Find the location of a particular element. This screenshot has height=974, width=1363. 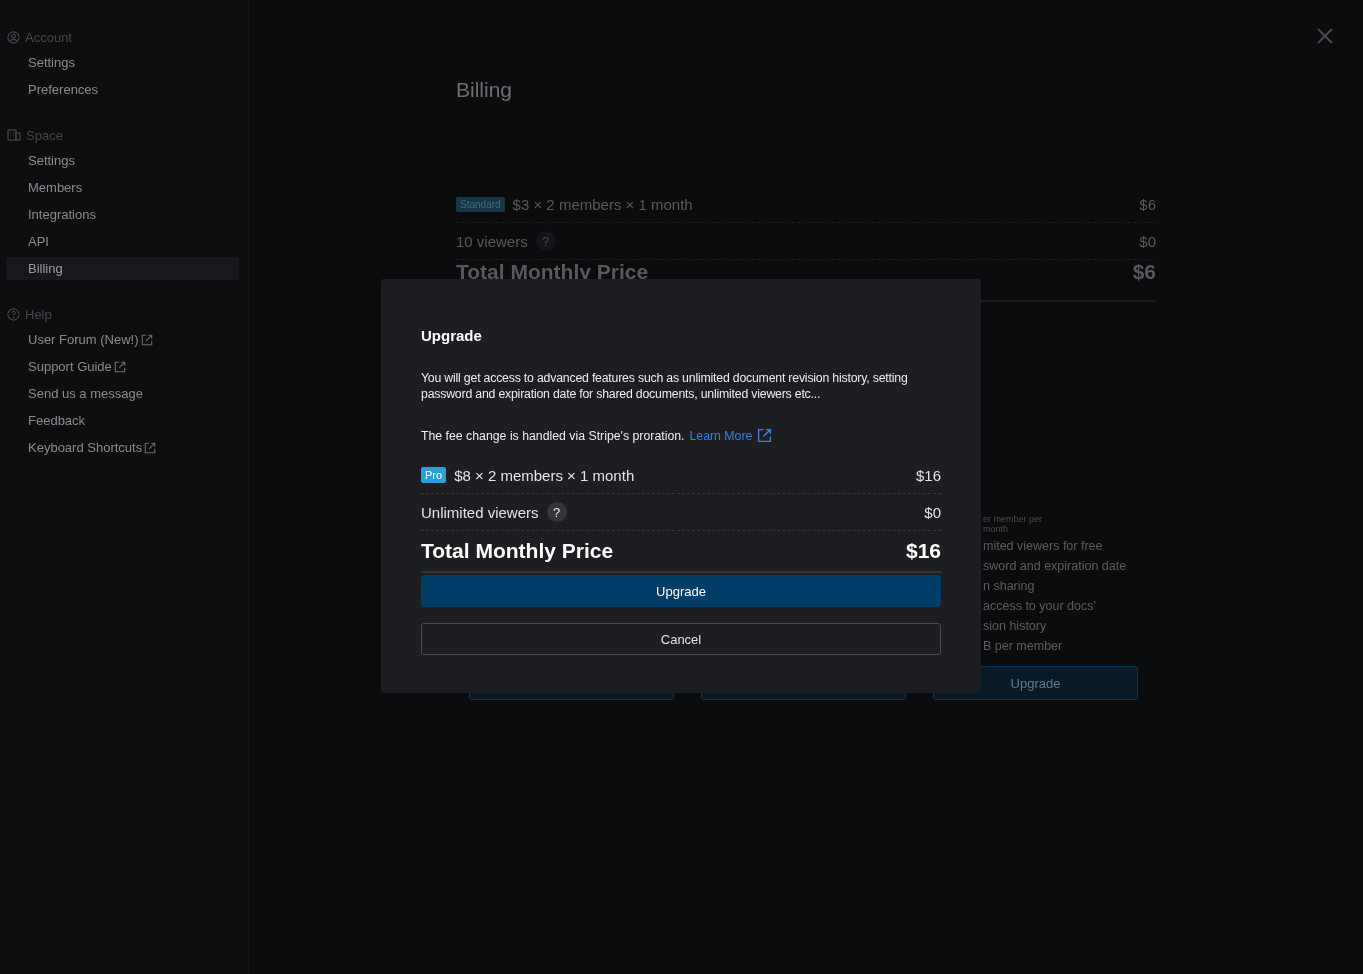

line-item-label: 10 viewers is located at coordinates (492, 241).